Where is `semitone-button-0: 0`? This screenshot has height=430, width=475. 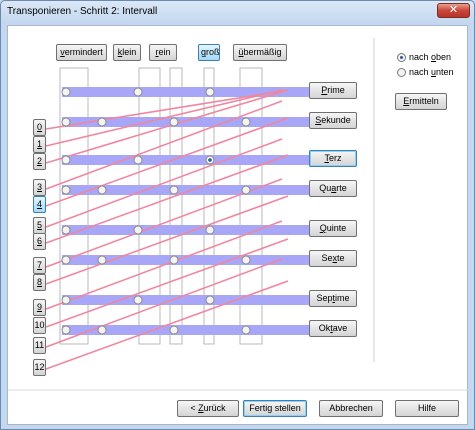 semitone-button-0: 0 is located at coordinates (39, 127).